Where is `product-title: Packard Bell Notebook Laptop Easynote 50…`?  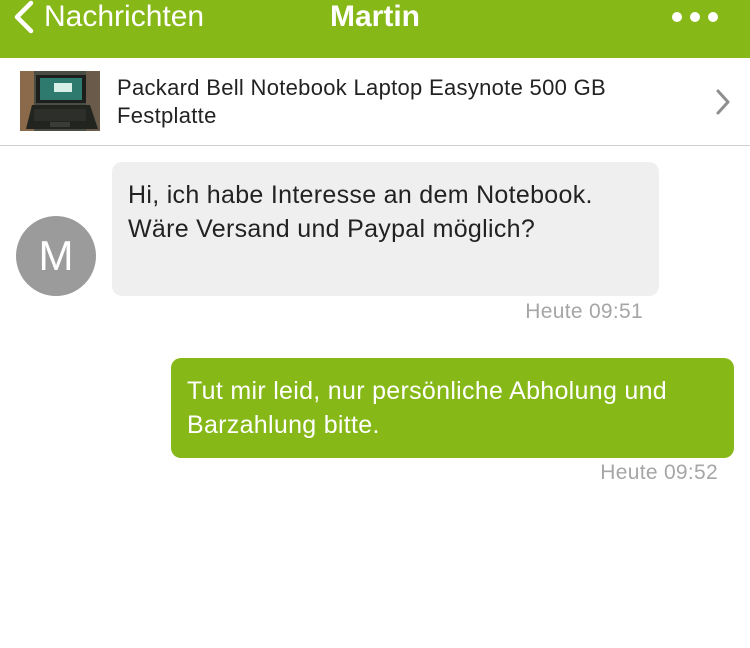
product-title: Packard Bell Notebook Laptop Easynote 50… is located at coordinates (361, 101).